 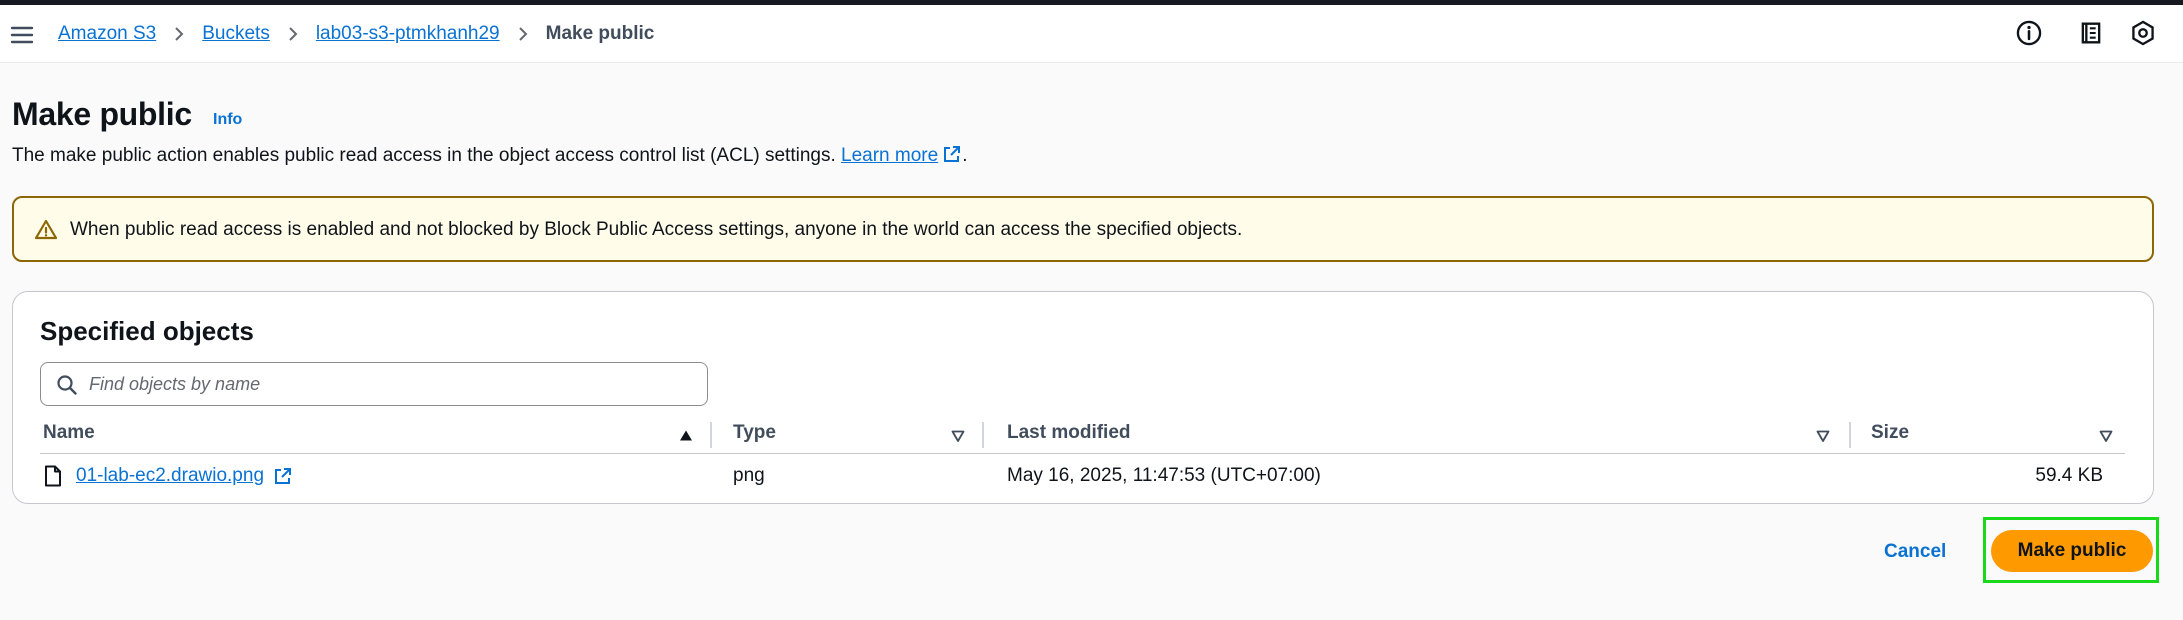 What do you see at coordinates (1069, 437) in the screenshot?
I see `column-header-last-modified: Last modified` at bounding box center [1069, 437].